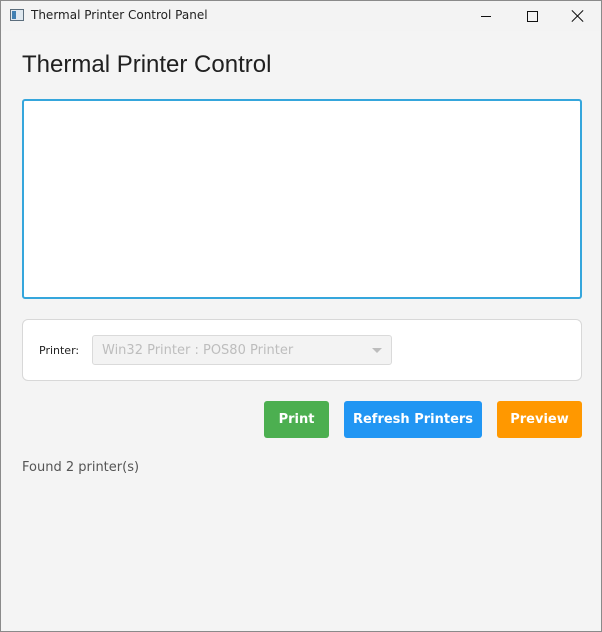  Describe the element at coordinates (539, 419) in the screenshot. I see `preview-button: Preview` at that location.